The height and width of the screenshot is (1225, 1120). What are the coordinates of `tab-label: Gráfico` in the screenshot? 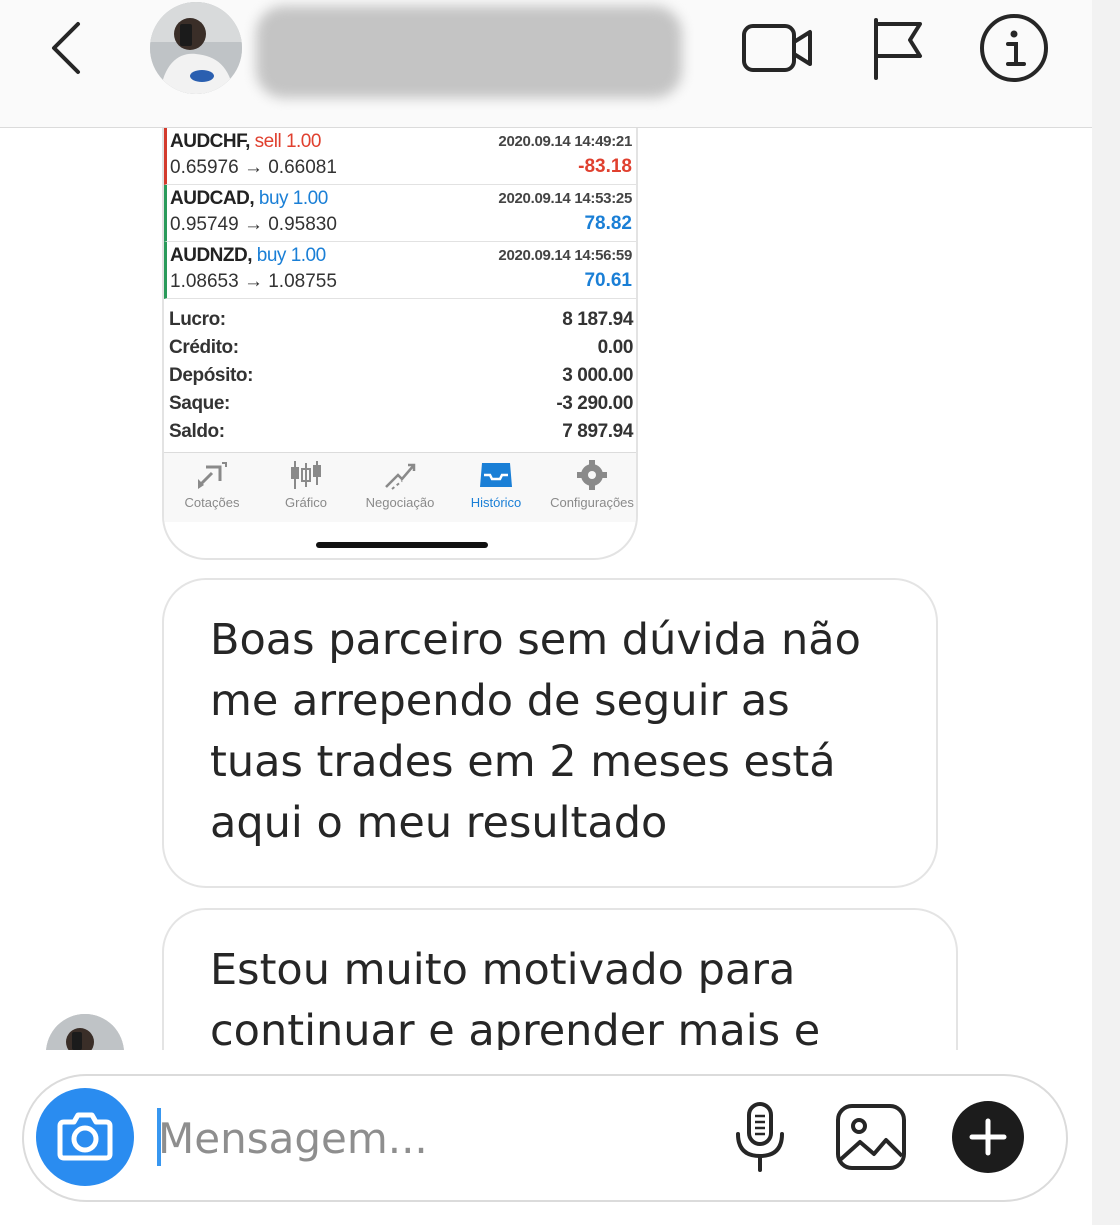 It's located at (306, 502).